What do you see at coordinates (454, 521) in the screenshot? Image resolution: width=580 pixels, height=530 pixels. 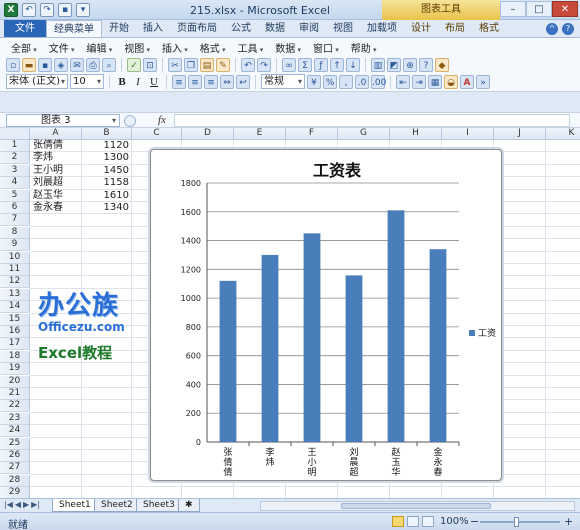 I see `zoom-level: 100%` at bounding box center [454, 521].